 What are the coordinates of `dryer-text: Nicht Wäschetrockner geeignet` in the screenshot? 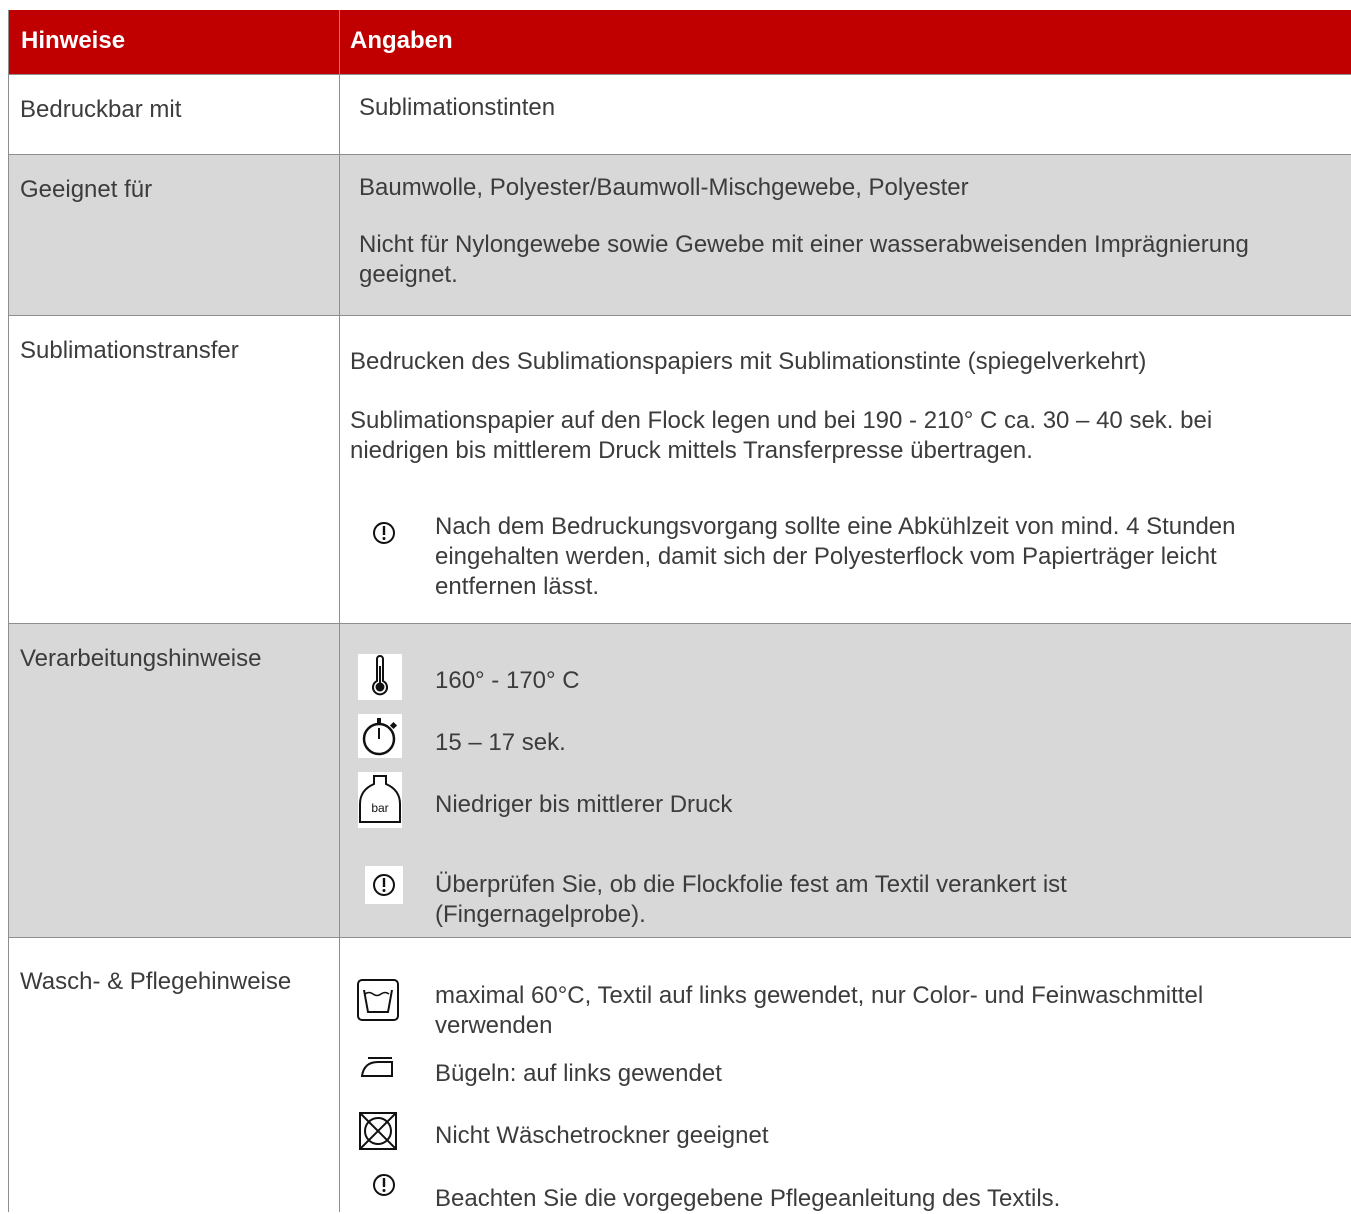 It's located at (602, 1135).